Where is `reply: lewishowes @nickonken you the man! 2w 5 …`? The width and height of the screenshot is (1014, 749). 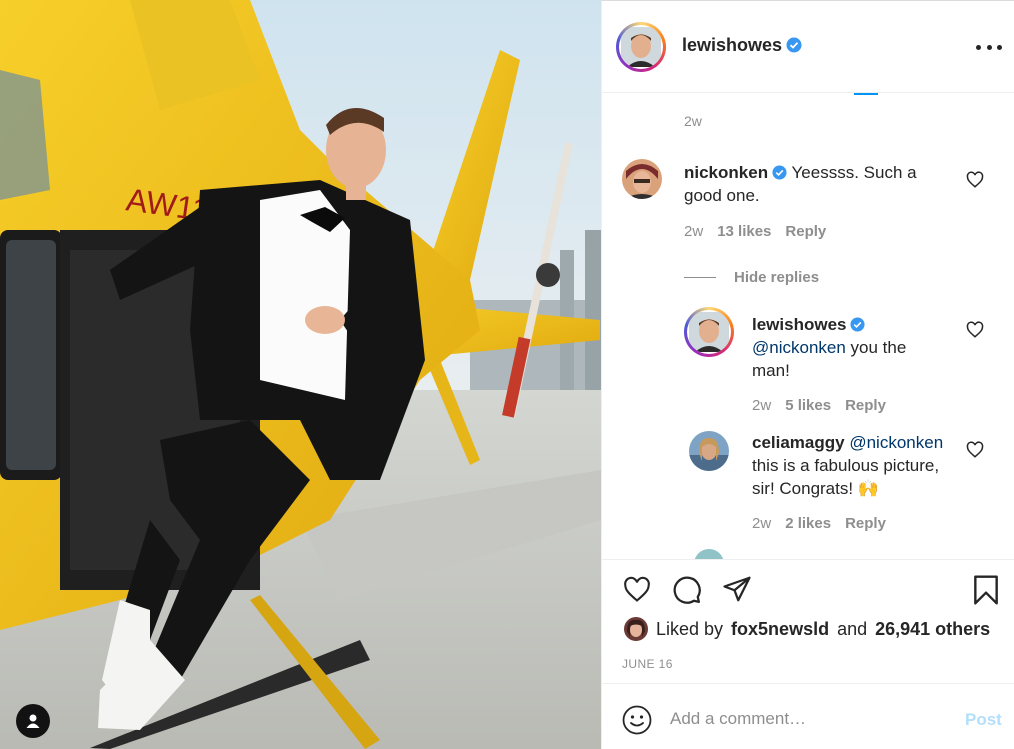 reply: lewishowes @nickonken you the man! 2w 5 … is located at coordinates (808, 362).